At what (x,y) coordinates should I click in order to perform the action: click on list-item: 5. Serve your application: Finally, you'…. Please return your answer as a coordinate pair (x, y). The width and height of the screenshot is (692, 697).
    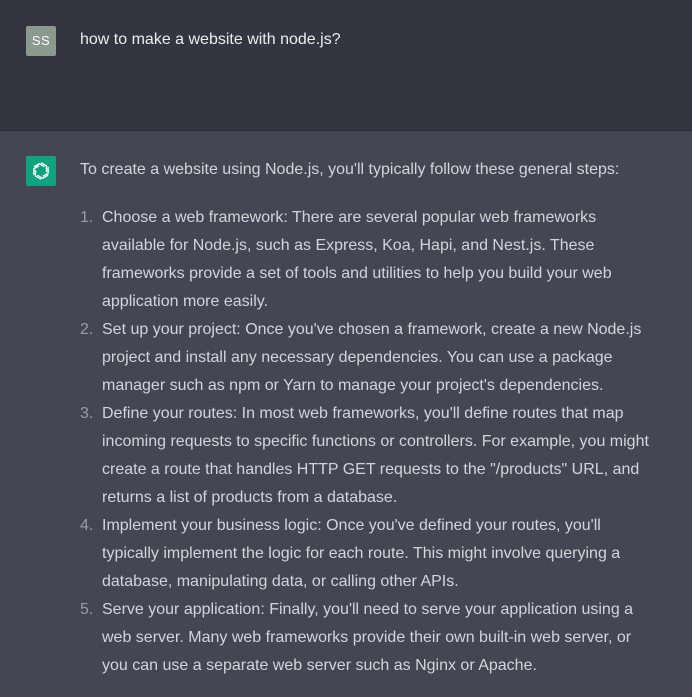
    Looking at the image, I should click on (365, 638).